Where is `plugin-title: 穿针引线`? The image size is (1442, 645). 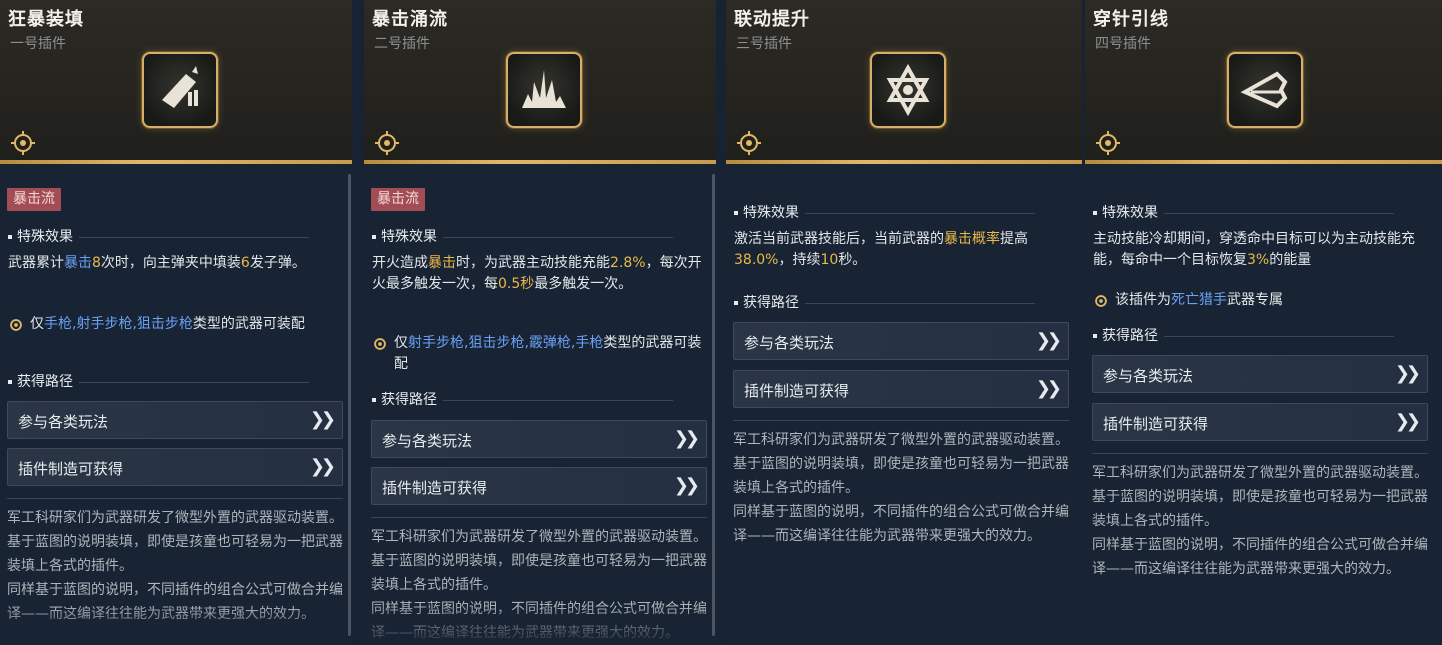 plugin-title: 穿针引线 is located at coordinates (1131, 19).